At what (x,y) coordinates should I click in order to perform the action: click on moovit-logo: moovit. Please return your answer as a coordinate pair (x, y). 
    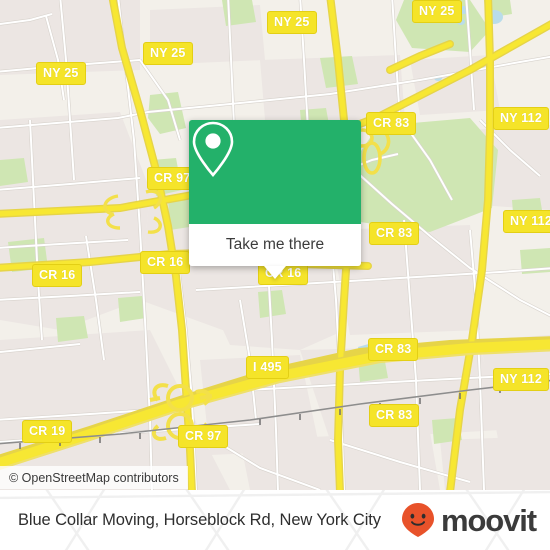
    Looking at the image, I should click on (469, 520).